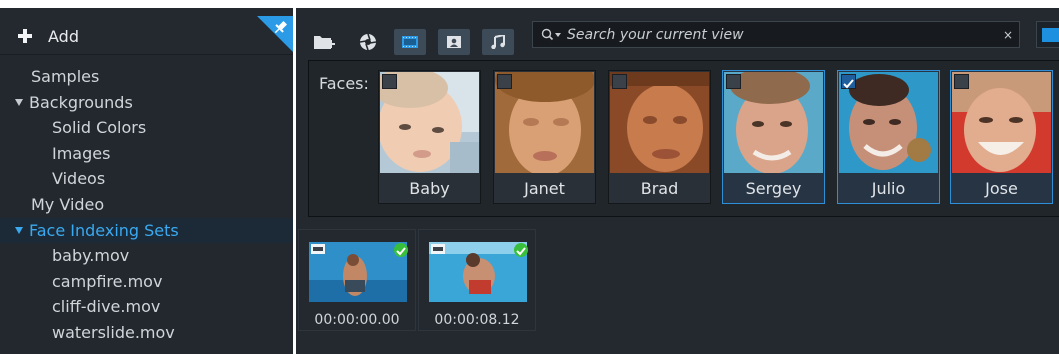  Describe the element at coordinates (888, 188) in the screenshot. I see `face-name: Julio` at that location.